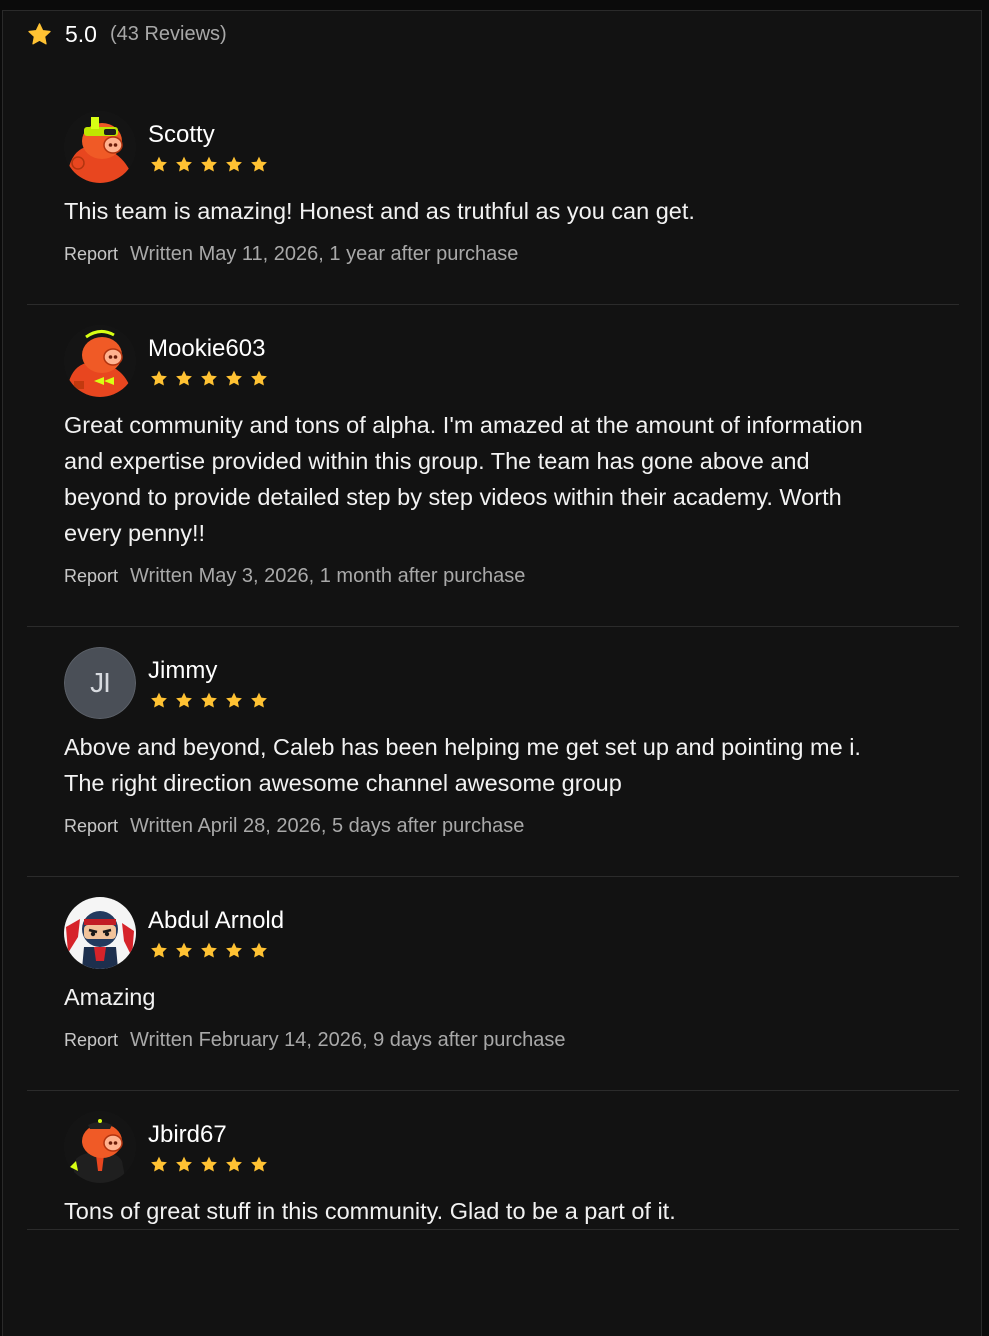  What do you see at coordinates (81, 33) in the screenshot?
I see `average-score: 5.0` at bounding box center [81, 33].